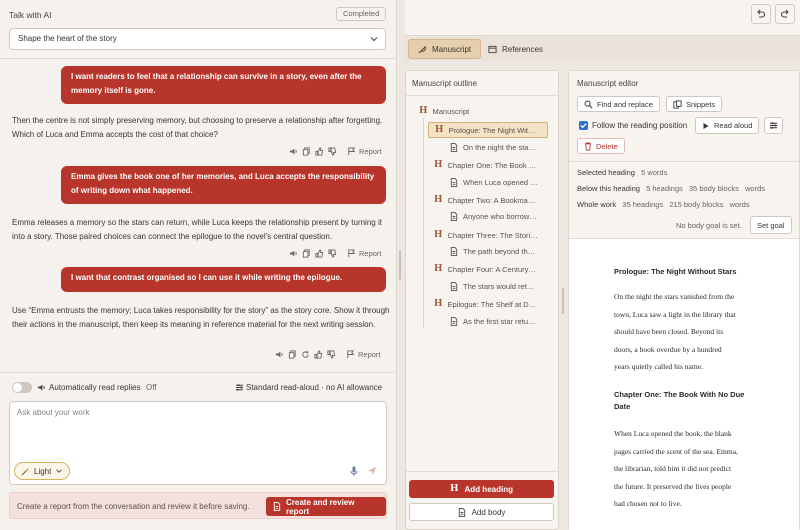 The height and width of the screenshot is (530, 800). What do you see at coordinates (197, 39) in the screenshot?
I see `topic-select: Shape the heart of the story` at bounding box center [197, 39].